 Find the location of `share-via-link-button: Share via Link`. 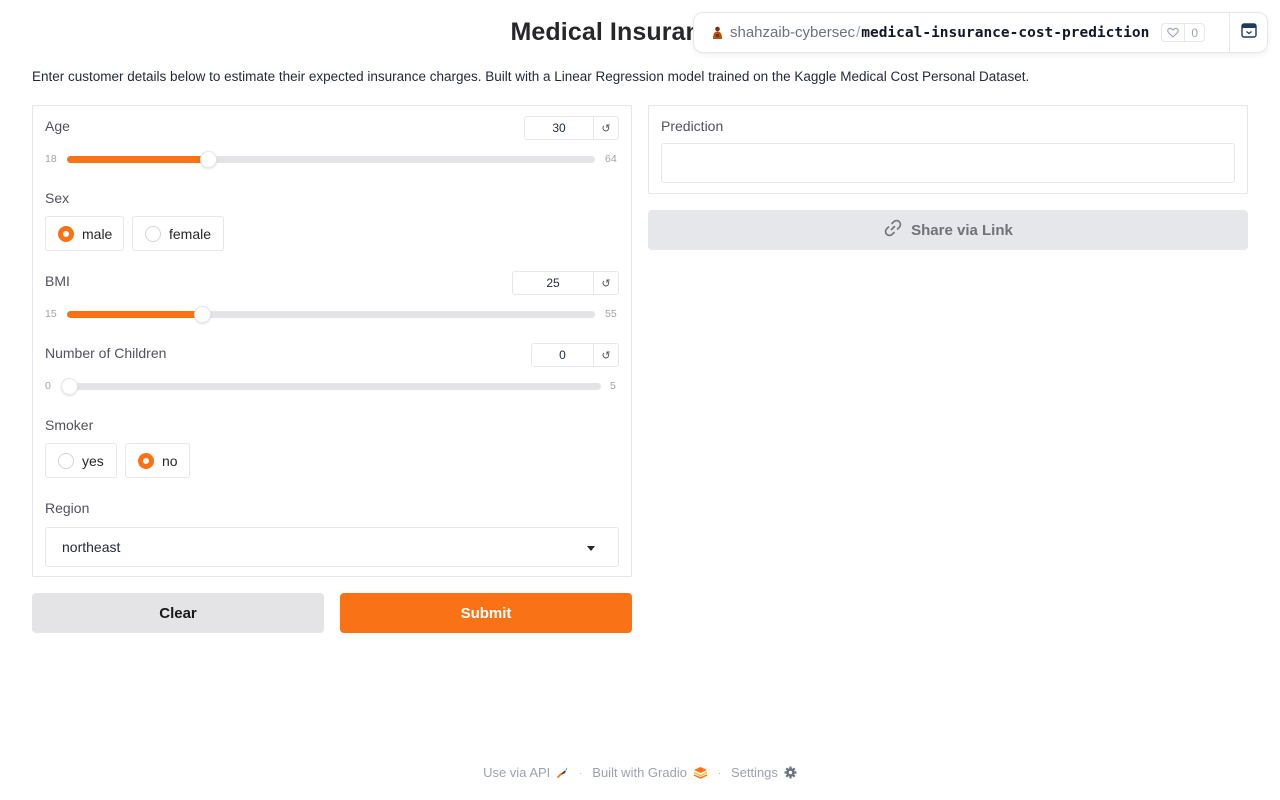

share-via-link-button: Share via Link is located at coordinates (948, 230).